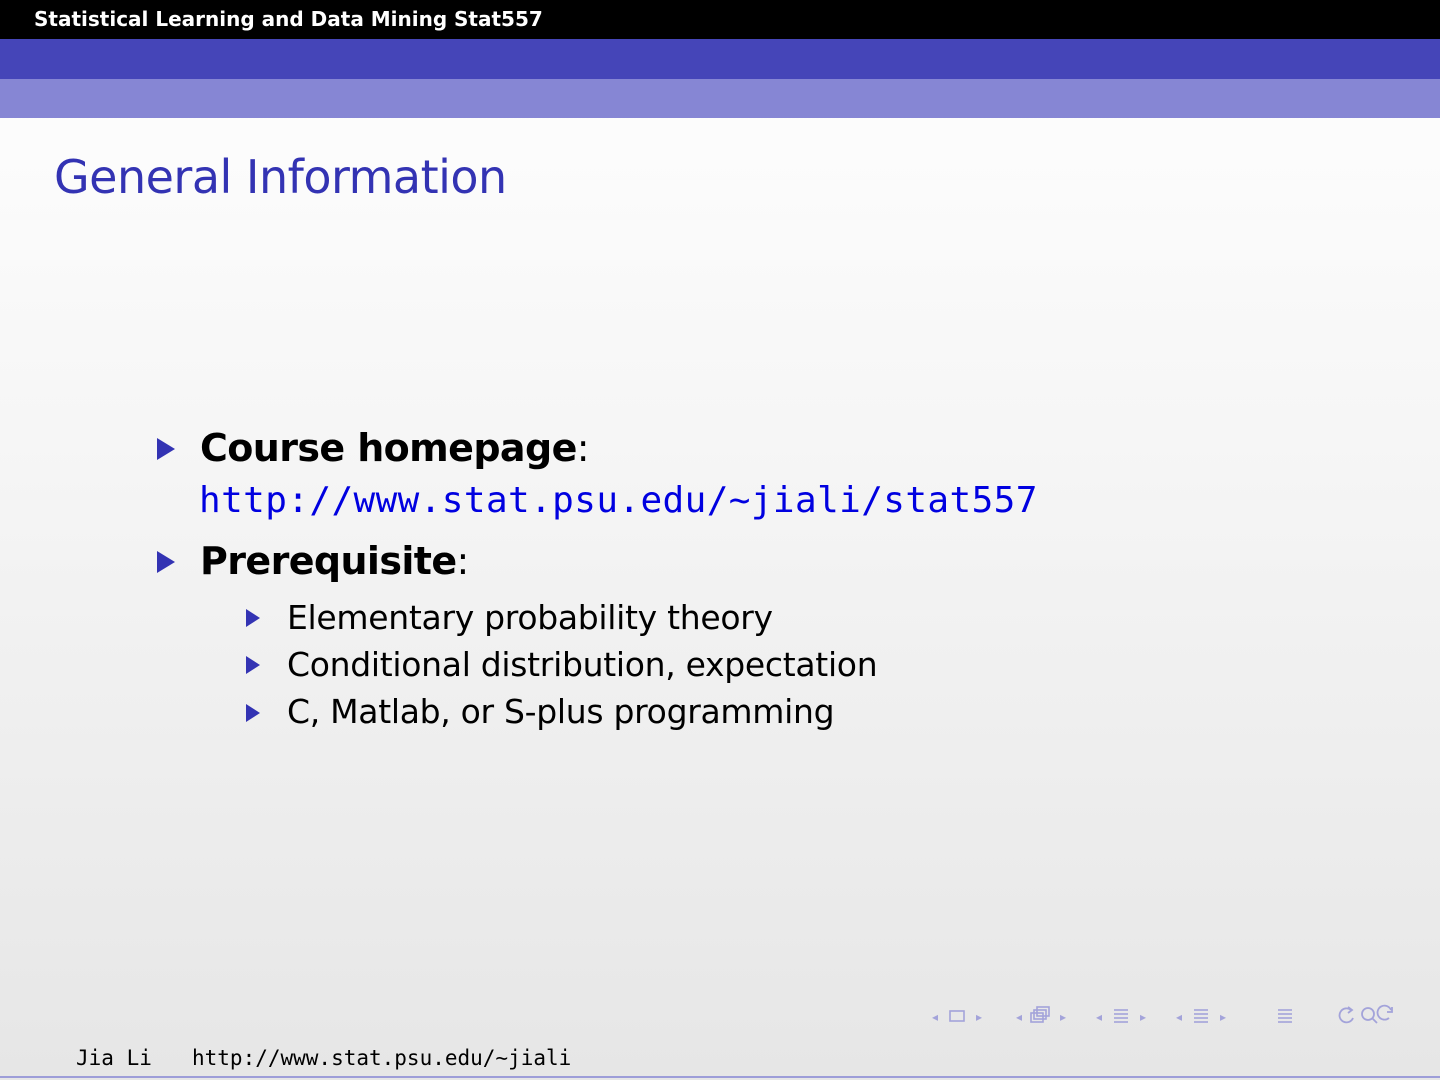 The width and height of the screenshot is (1440, 1080). Describe the element at coordinates (618, 500) in the screenshot. I see `course-homepage-link: http://www.stat.psu.edu/~jiali/stat557` at that location.